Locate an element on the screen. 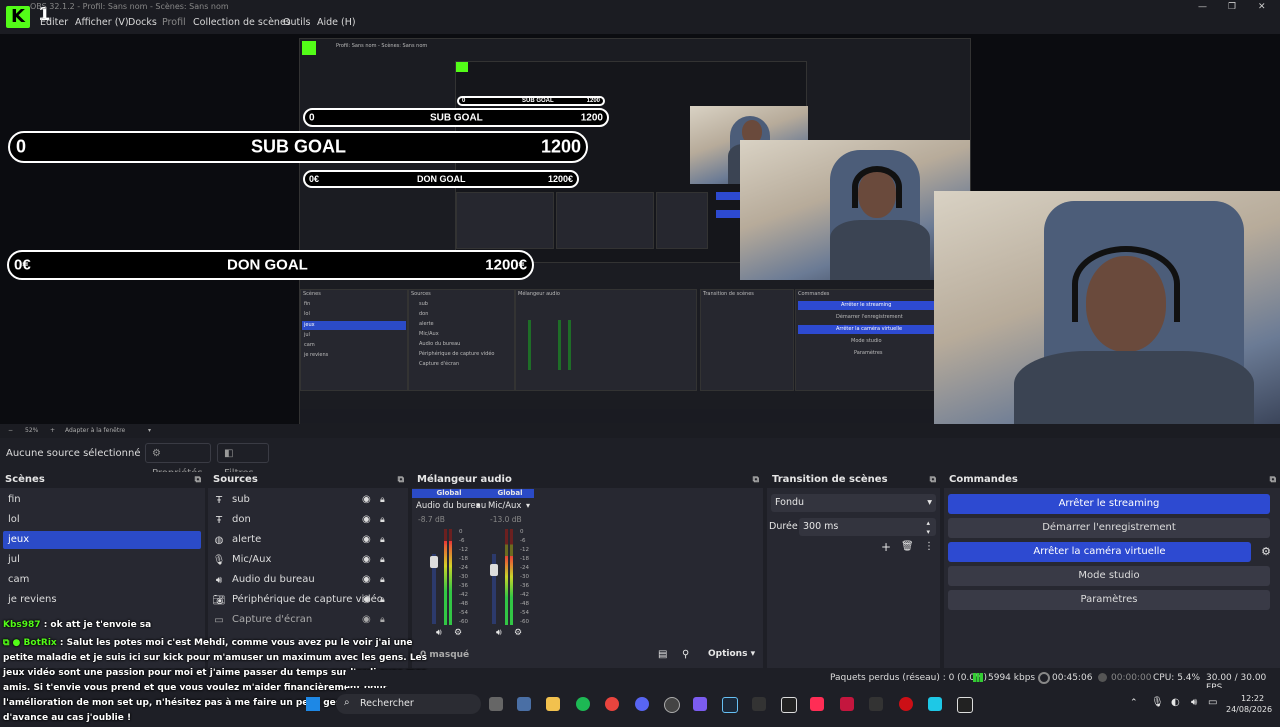  discord-icon is located at coordinates (642, 704).